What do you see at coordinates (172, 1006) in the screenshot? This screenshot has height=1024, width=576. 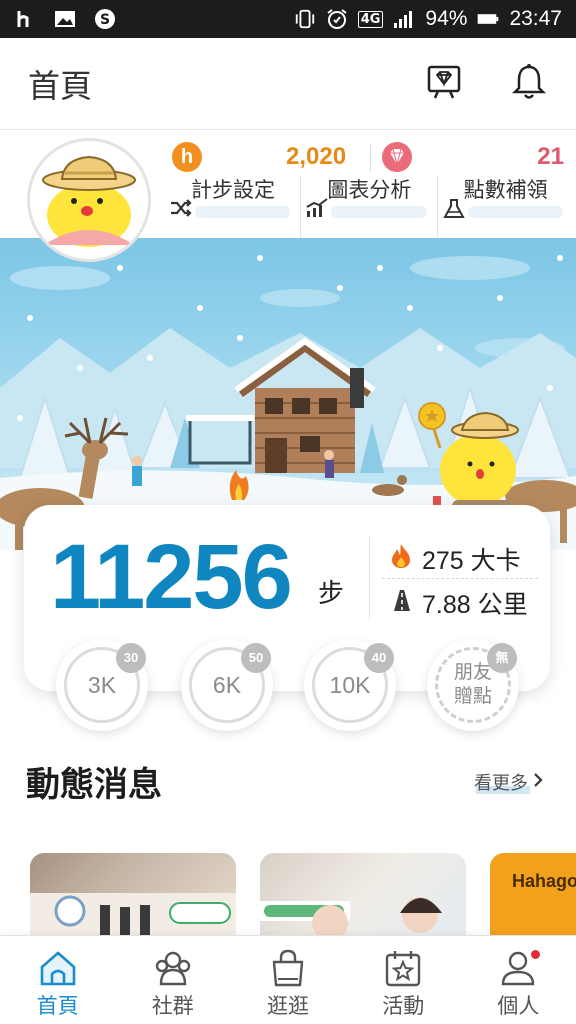 I see `tab-label: 社群` at bounding box center [172, 1006].